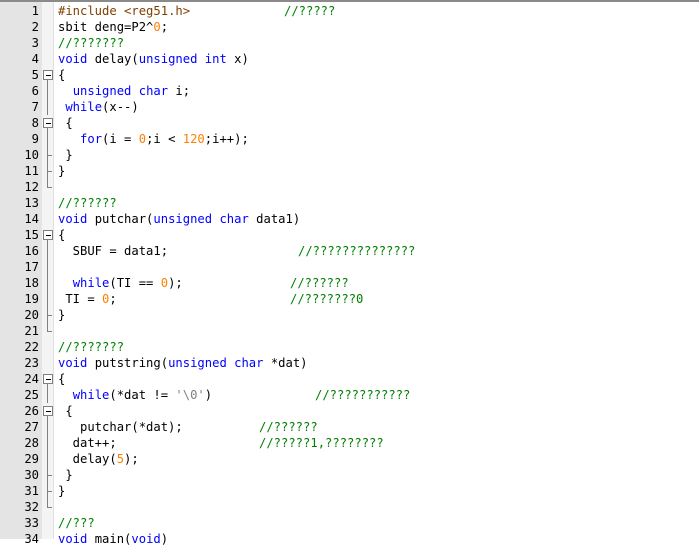 This screenshot has width=699, height=547. Describe the element at coordinates (153, 139) in the screenshot. I see `code-text: for(i = 0;i < 120;i++);` at that location.